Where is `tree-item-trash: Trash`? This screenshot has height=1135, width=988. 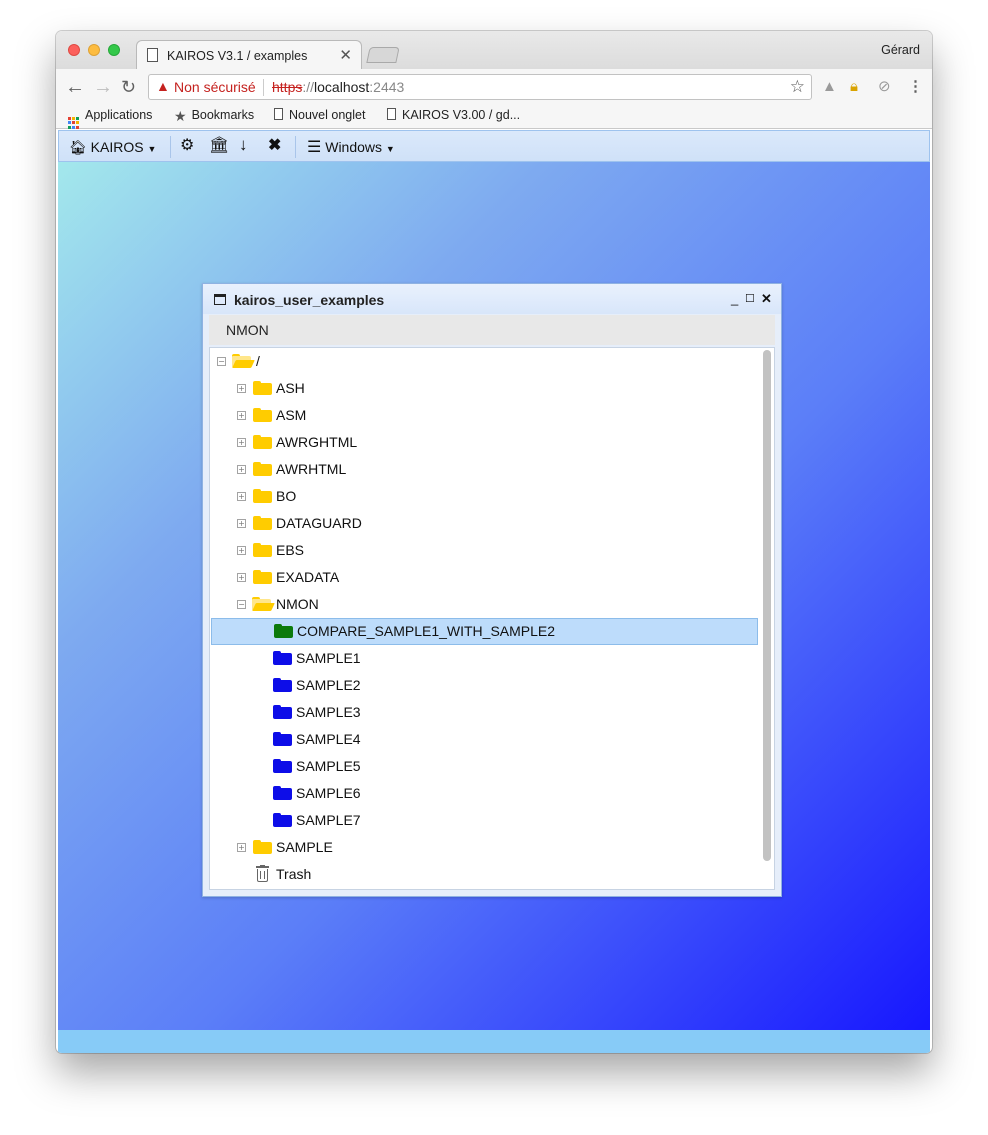
tree-item-trash: Trash is located at coordinates (484, 874).